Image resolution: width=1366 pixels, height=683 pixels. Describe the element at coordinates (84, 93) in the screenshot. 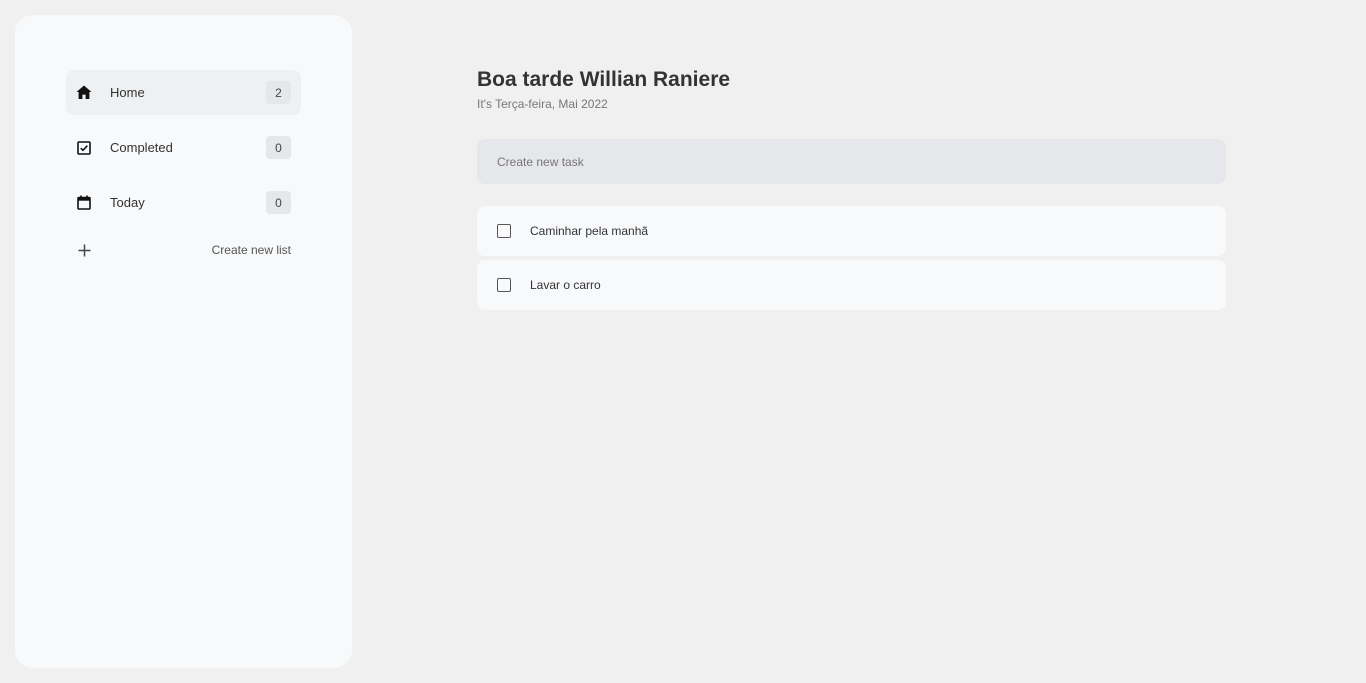

I see `home-icon` at that location.